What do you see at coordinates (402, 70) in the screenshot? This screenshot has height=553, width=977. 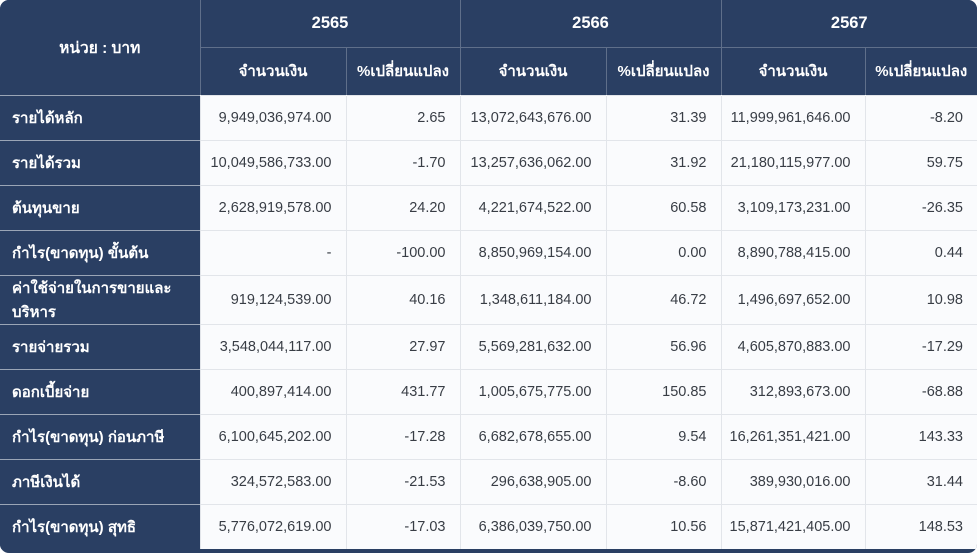 I see `change-header-2565: %เปลี่ยนแปลง` at bounding box center [402, 70].